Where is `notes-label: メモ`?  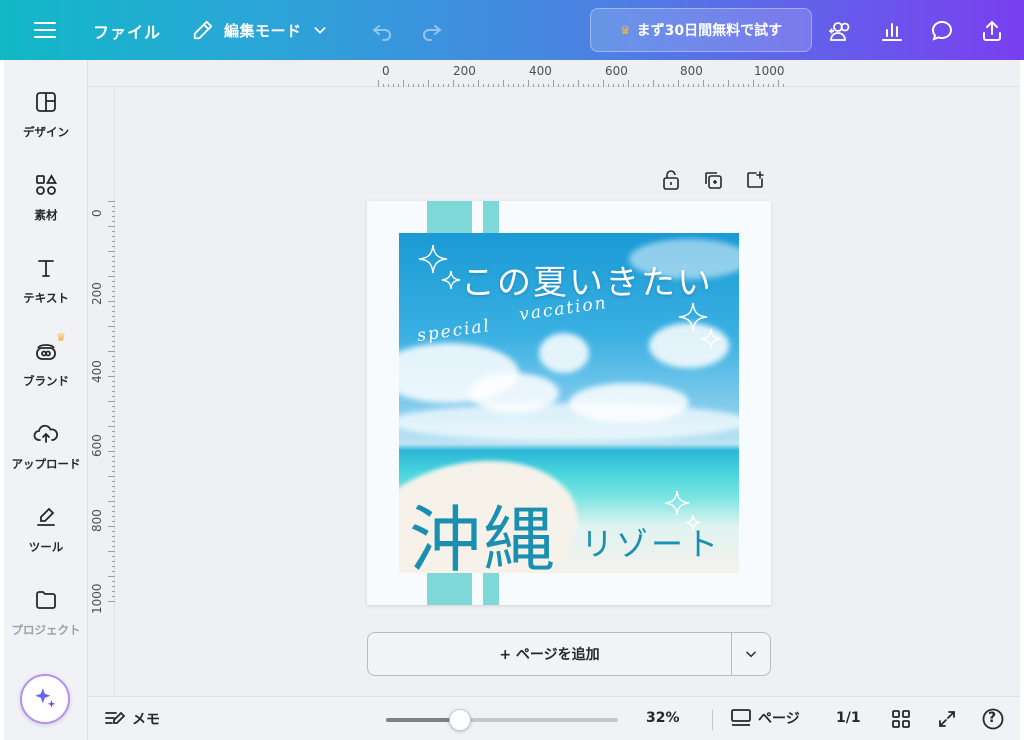 notes-label: メモ is located at coordinates (146, 720).